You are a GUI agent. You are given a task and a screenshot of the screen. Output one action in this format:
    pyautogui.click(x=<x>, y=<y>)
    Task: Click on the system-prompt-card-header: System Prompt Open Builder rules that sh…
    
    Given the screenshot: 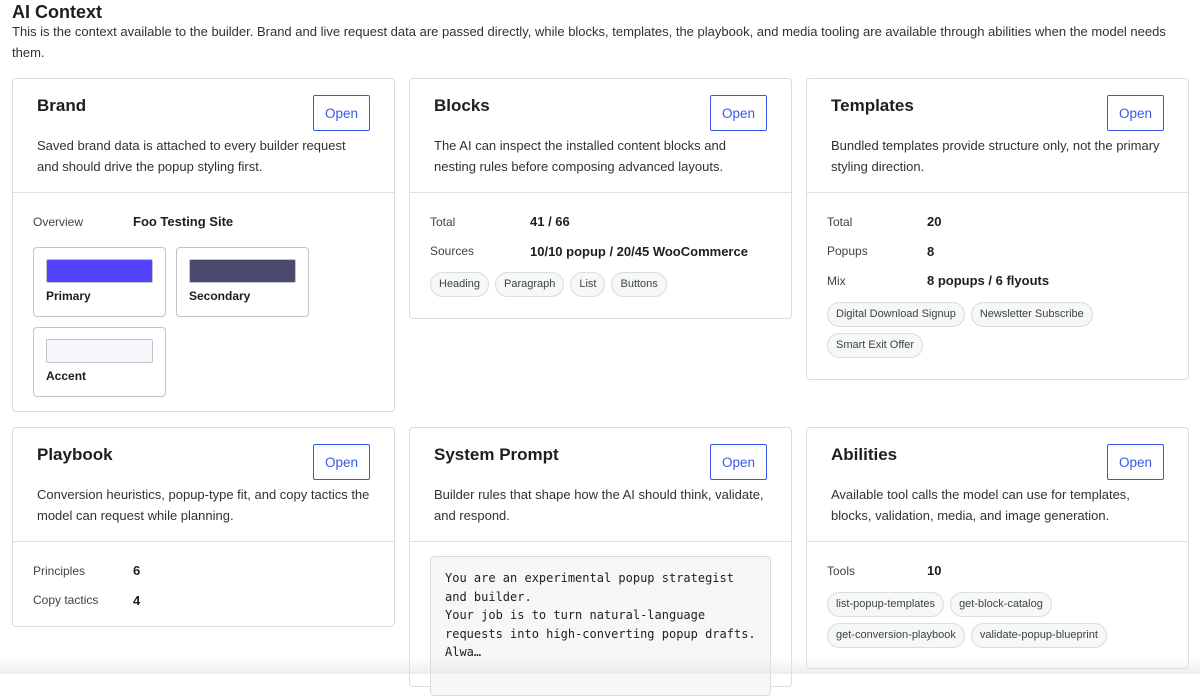 What is the action you would take?
    pyautogui.click(x=600, y=485)
    